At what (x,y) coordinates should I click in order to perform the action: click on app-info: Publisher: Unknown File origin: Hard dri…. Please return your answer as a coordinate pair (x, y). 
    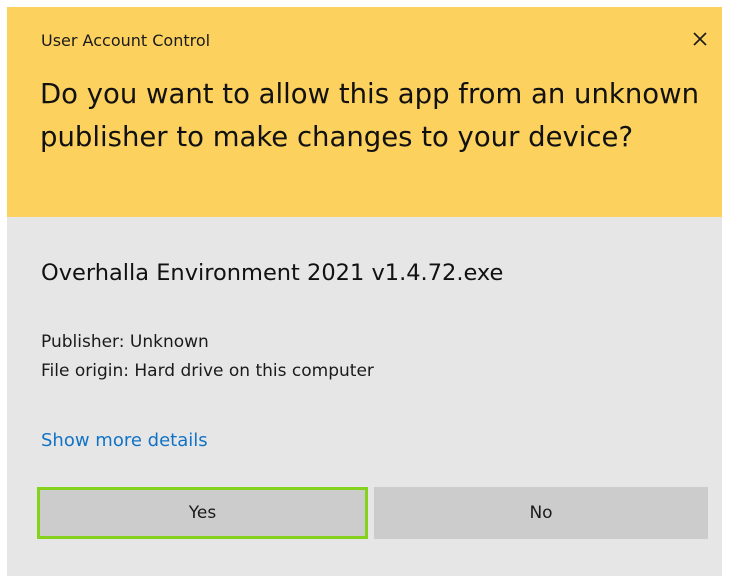
    Looking at the image, I should click on (207, 357).